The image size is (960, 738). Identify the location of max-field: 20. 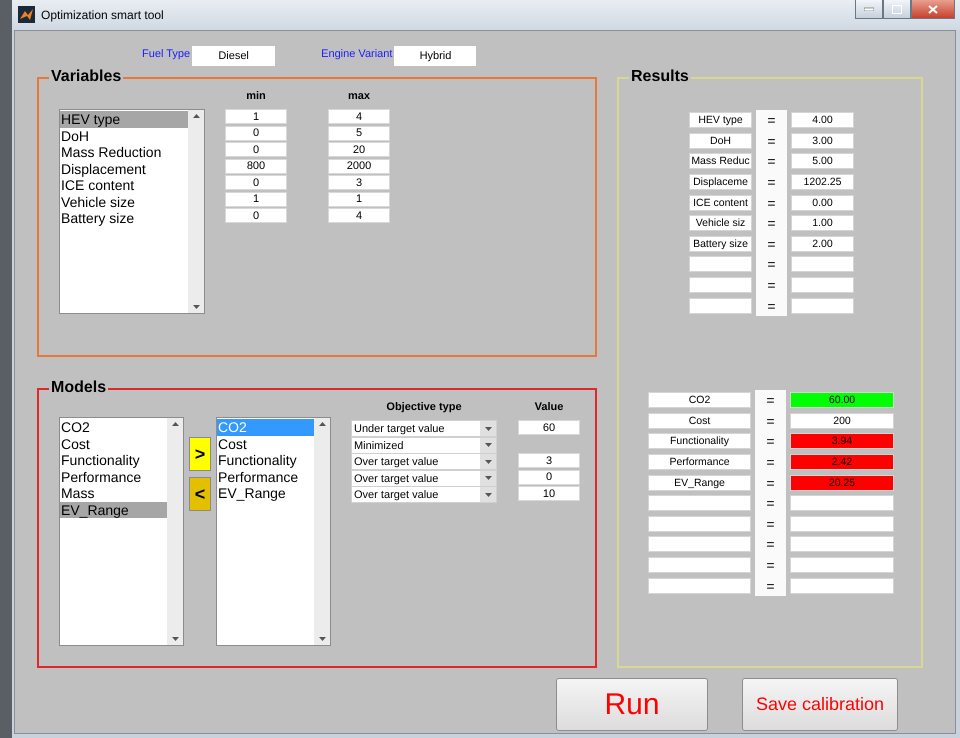
(359, 149).